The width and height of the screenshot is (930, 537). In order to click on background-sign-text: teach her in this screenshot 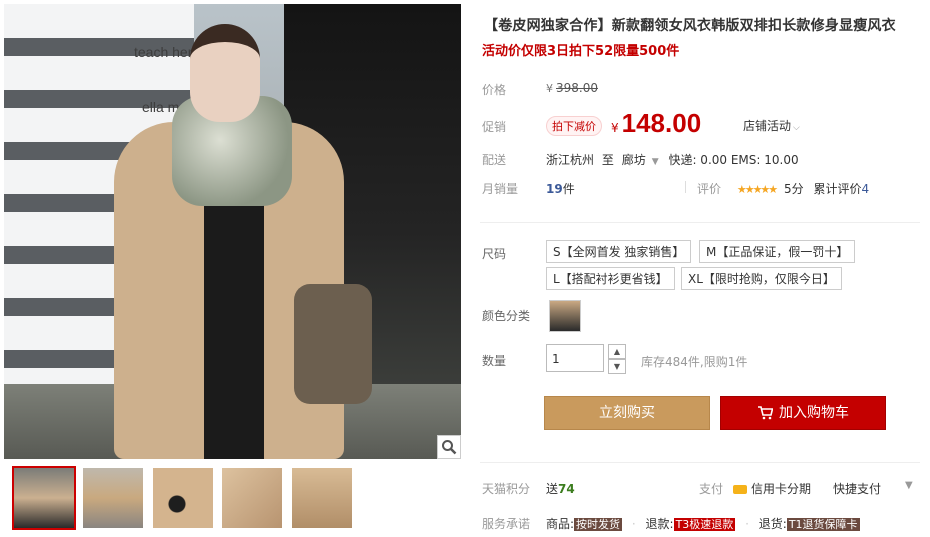, I will do `click(163, 52)`.